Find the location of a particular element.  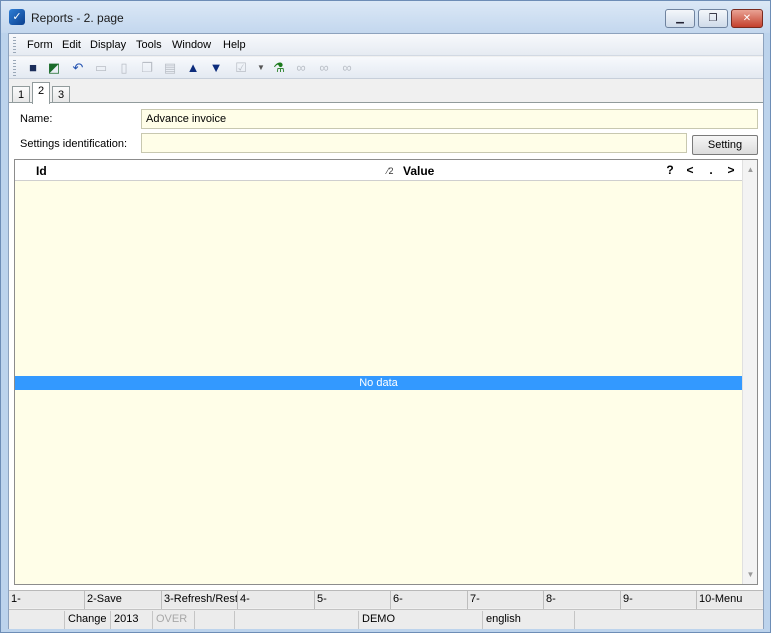

grid-help-button: ? is located at coordinates (670, 170).